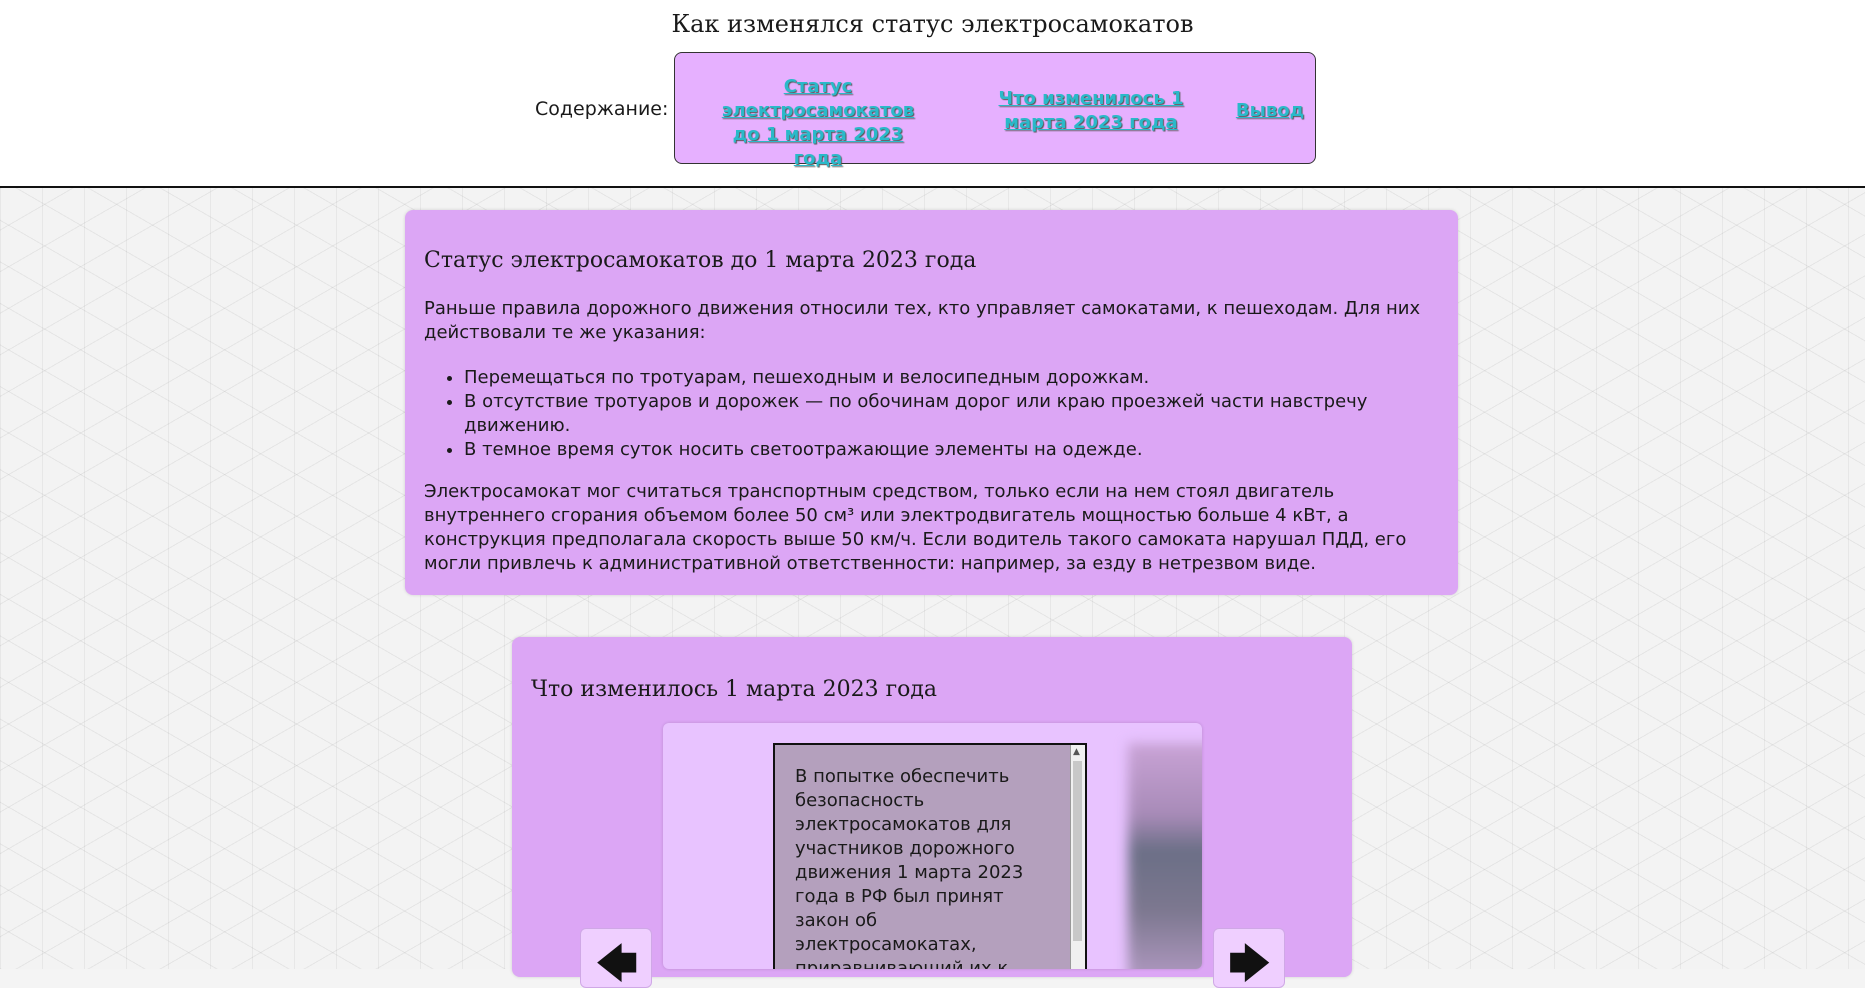 The image size is (1865, 988). I want to click on scroll-thumb, so click(1077, 851).